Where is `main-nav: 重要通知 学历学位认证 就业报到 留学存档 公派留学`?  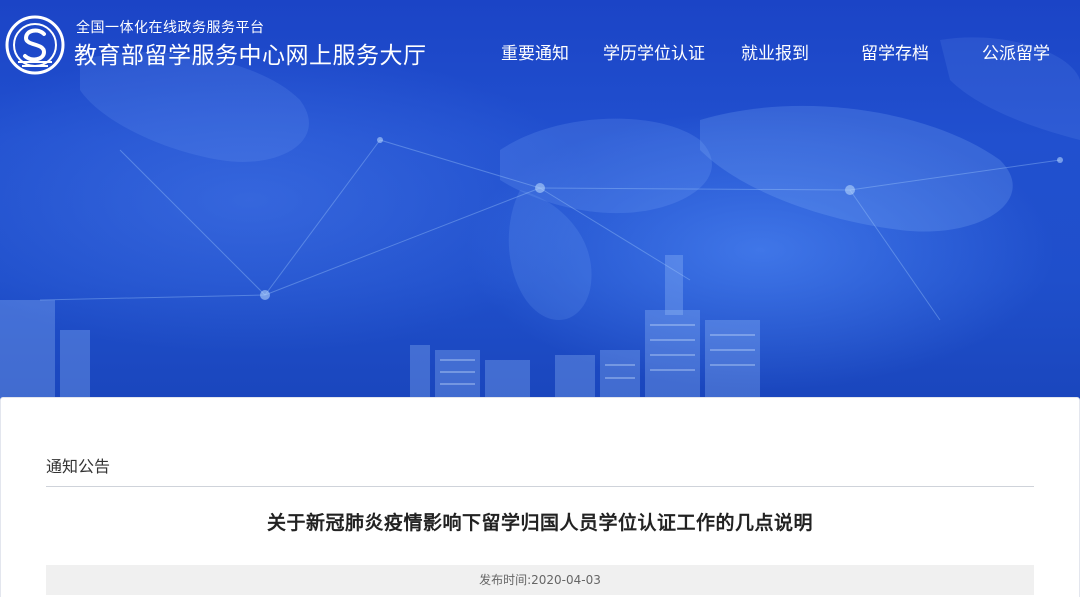 main-nav: 重要通知 学历学位认证 就业报到 留学存档 公派留学 is located at coordinates (540, 55).